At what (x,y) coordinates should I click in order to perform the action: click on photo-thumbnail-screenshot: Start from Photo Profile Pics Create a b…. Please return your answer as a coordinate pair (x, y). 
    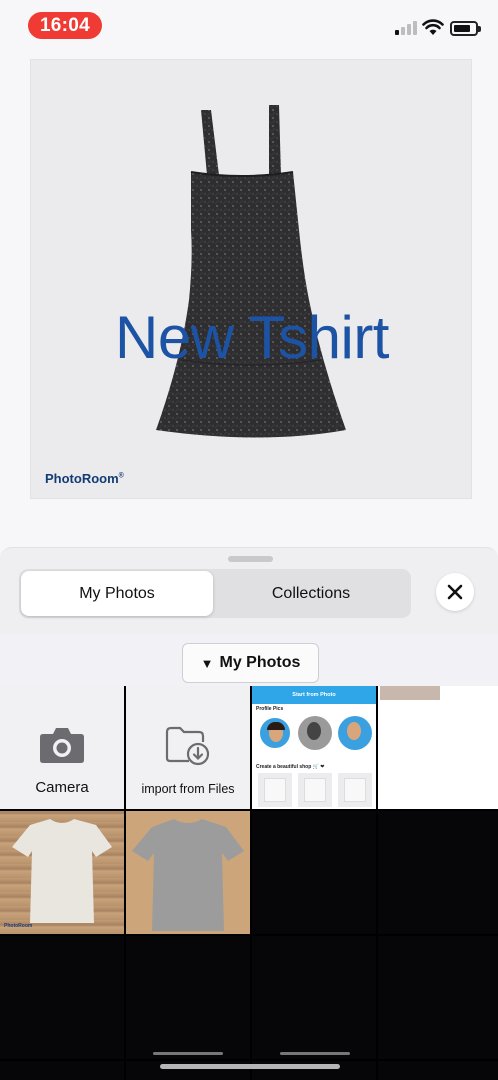
    Looking at the image, I should click on (314, 747).